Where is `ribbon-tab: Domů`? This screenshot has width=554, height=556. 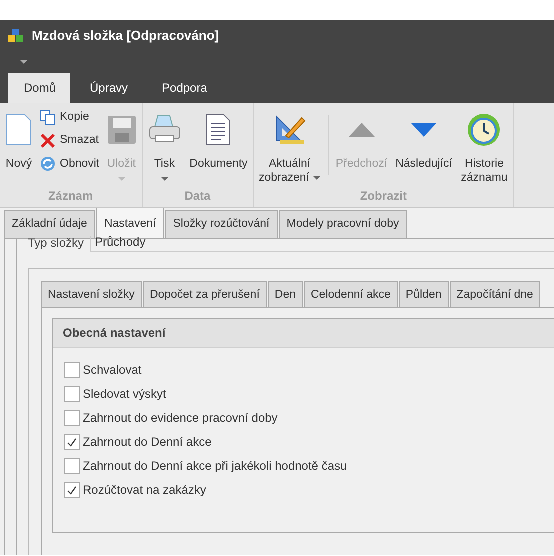 ribbon-tab: Domů is located at coordinates (39, 88).